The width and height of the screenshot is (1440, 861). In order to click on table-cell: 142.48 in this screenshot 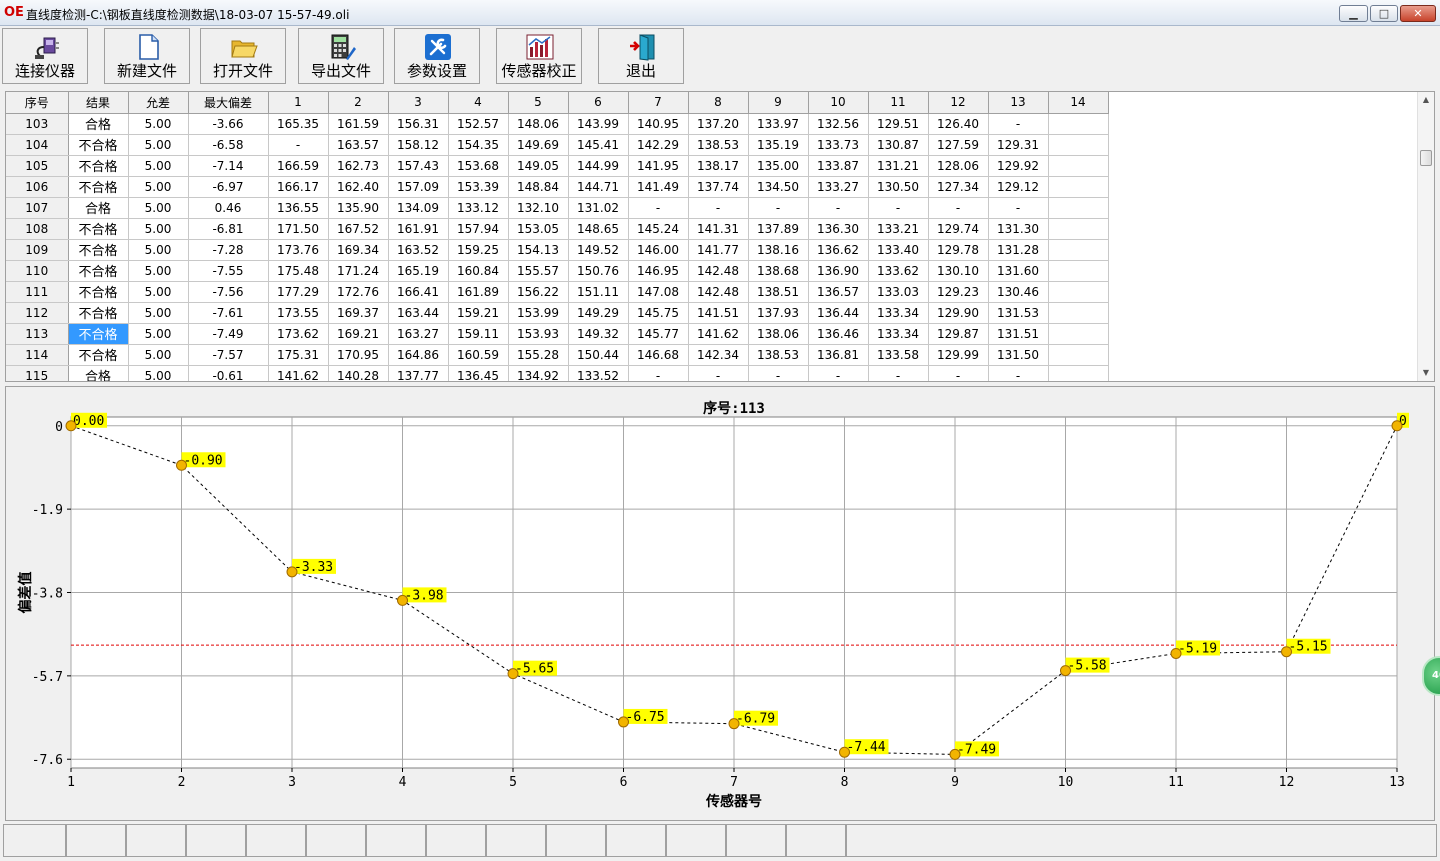, I will do `click(718, 292)`.